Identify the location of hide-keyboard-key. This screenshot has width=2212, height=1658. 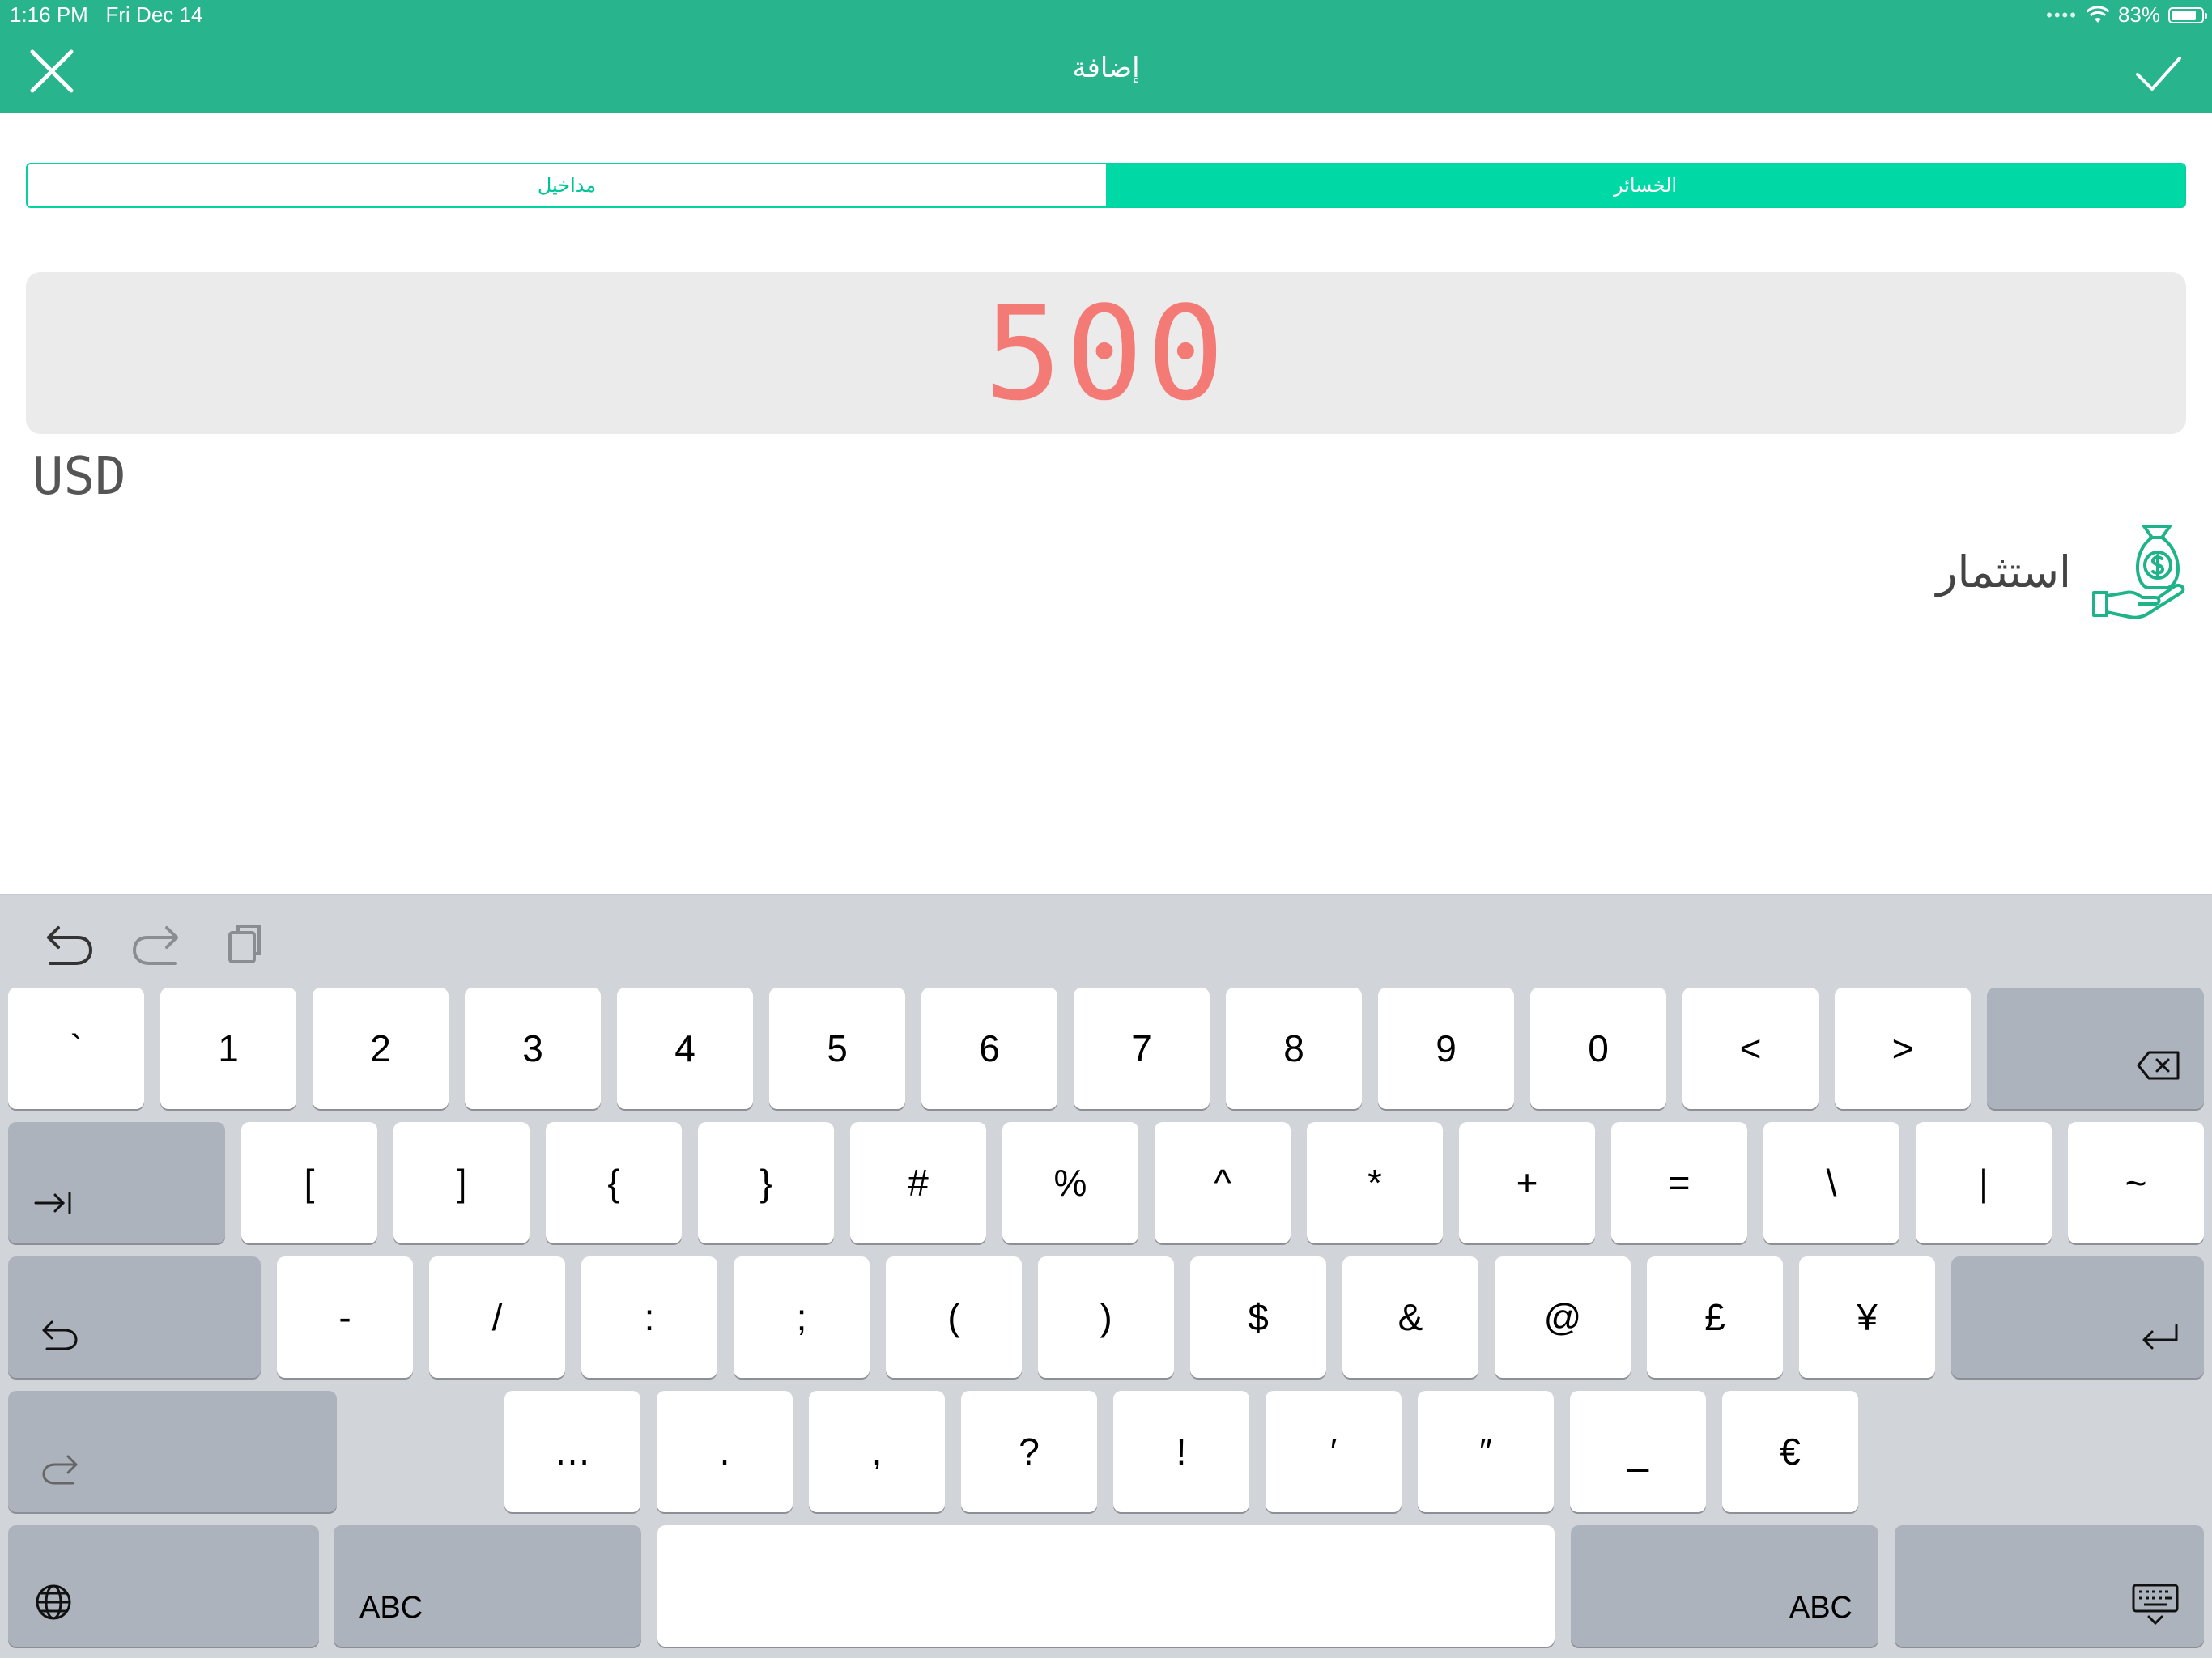
(2049, 1586).